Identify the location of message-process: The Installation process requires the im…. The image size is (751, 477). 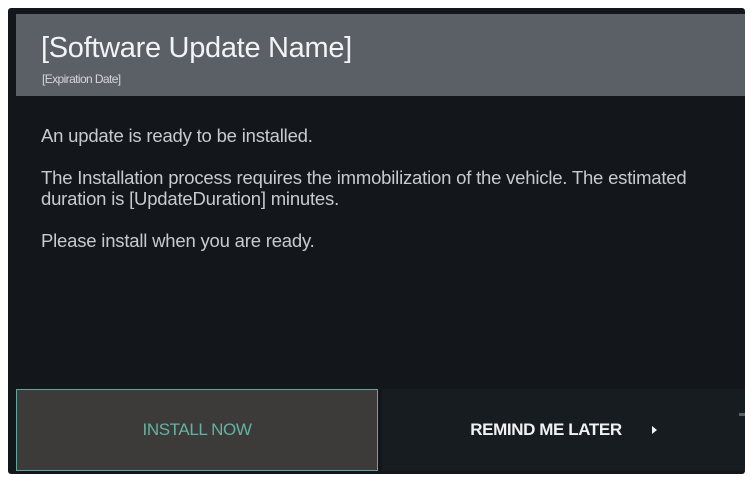
(364, 188).